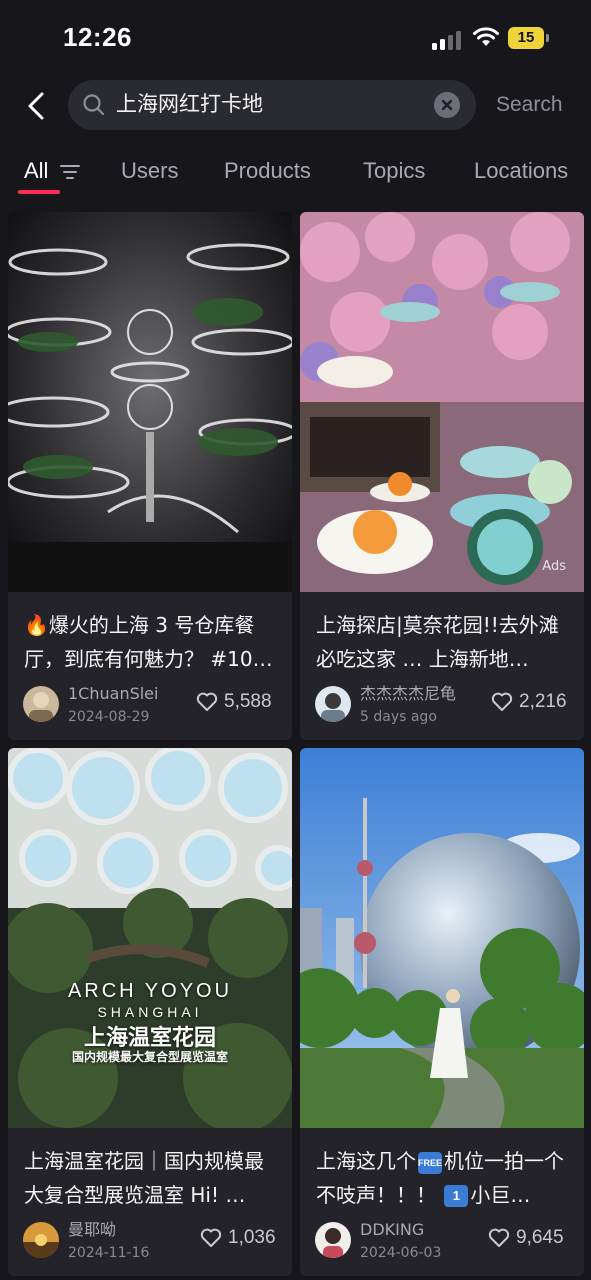 The width and height of the screenshot is (591, 1280). What do you see at coordinates (394, 171) in the screenshot?
I see `tab-topics: Topics` at bounding box center [394, 171].